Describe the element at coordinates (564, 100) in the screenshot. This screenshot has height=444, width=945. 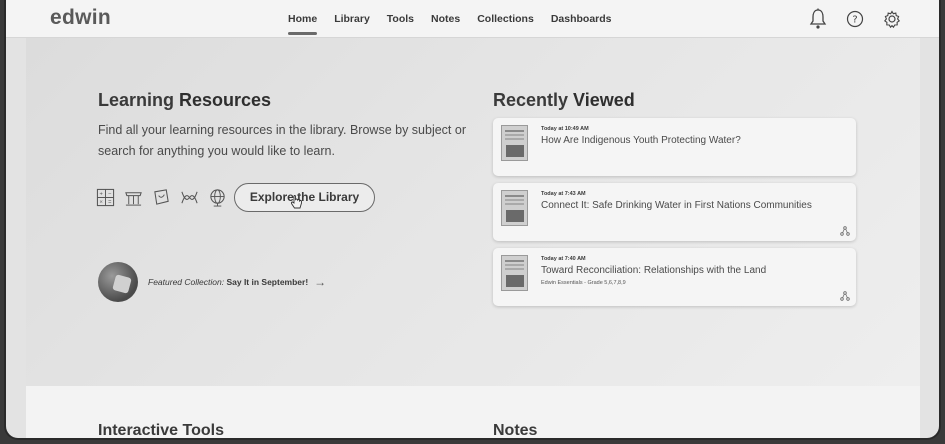
I see `recently-viewed-title: Recently Viewed` at that location.